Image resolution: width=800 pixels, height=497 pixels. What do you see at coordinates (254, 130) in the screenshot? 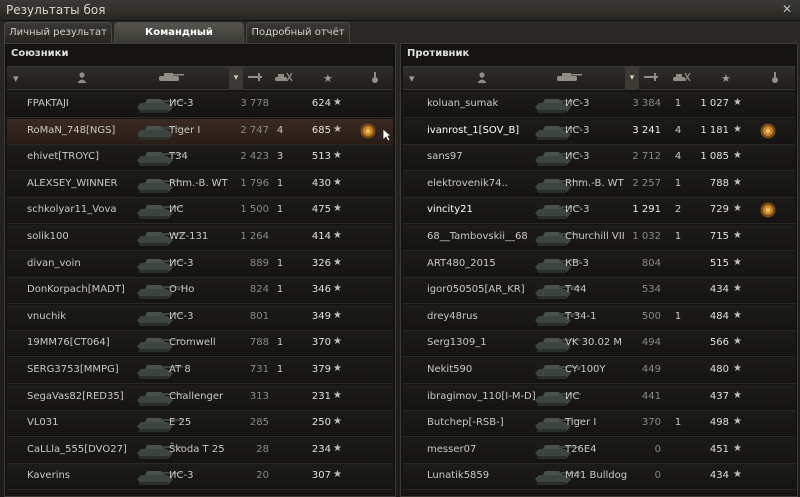
I see `damage-value: 2 747` at bounding box center [254, 130].